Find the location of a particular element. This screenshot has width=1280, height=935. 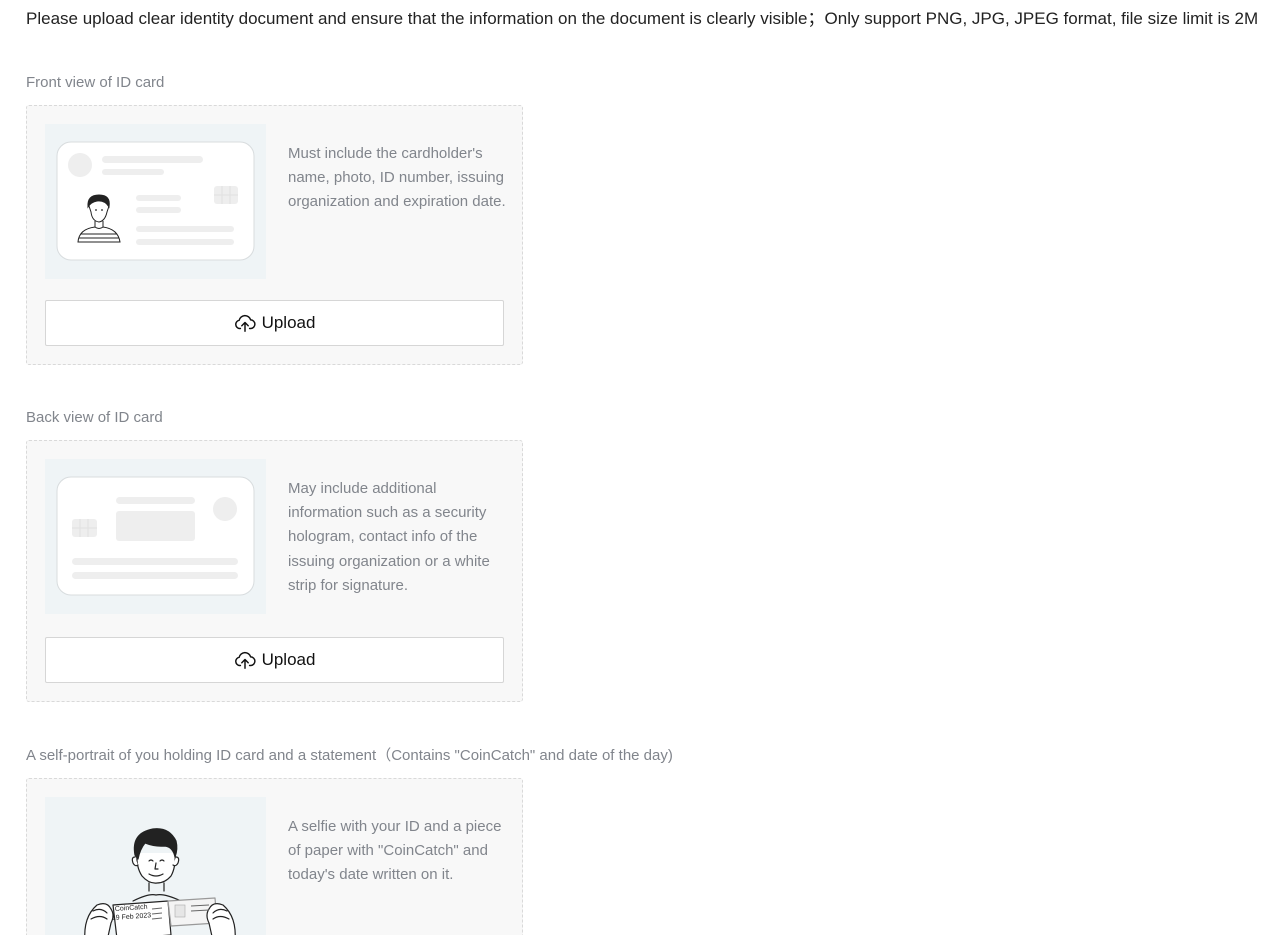

front-id-label: Front view of ID card is located at coordinates (95, 82).